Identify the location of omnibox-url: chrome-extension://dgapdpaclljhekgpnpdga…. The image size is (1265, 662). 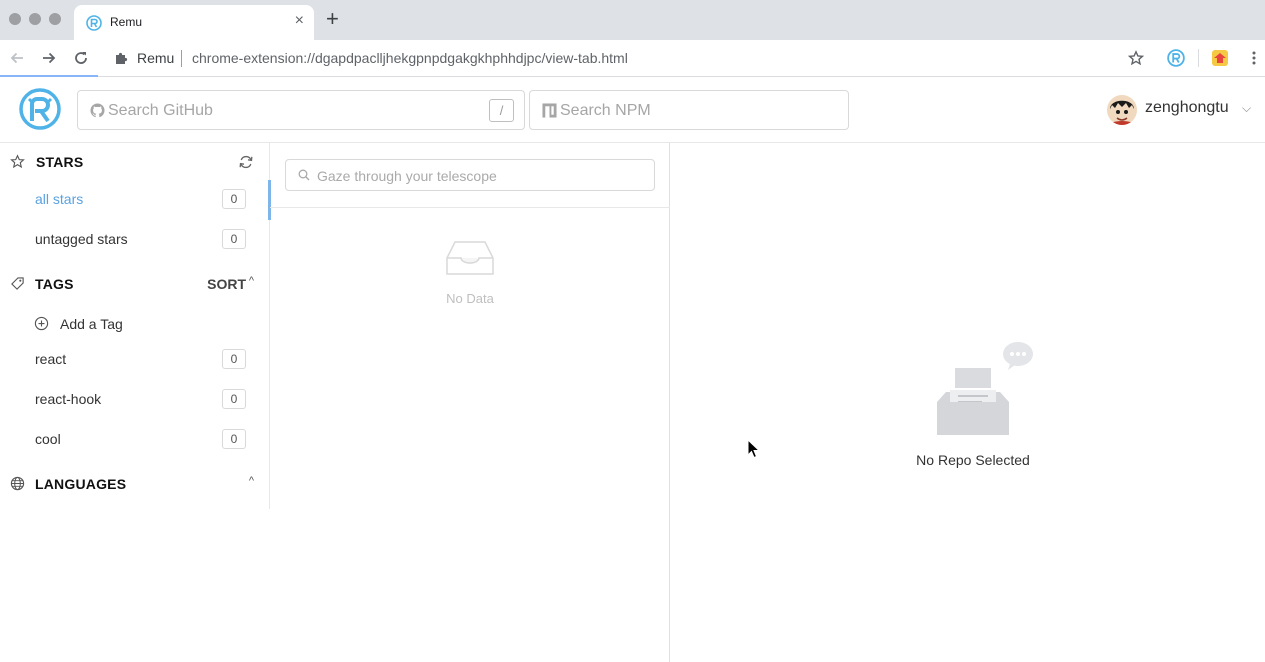
(410, 58).